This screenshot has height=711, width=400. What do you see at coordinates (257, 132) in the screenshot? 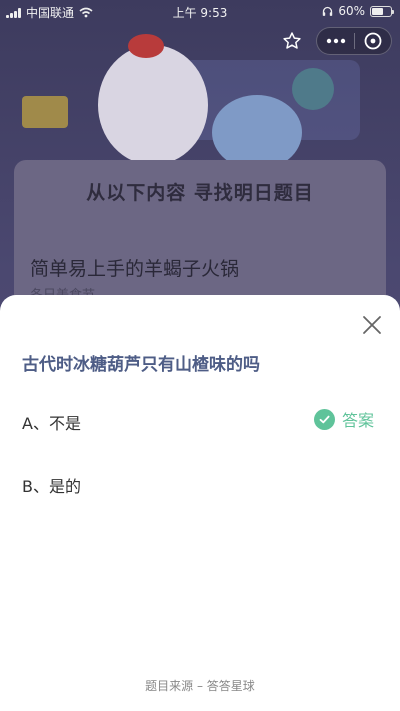
I see `whale-mascot` at bounding box center [257, 132].